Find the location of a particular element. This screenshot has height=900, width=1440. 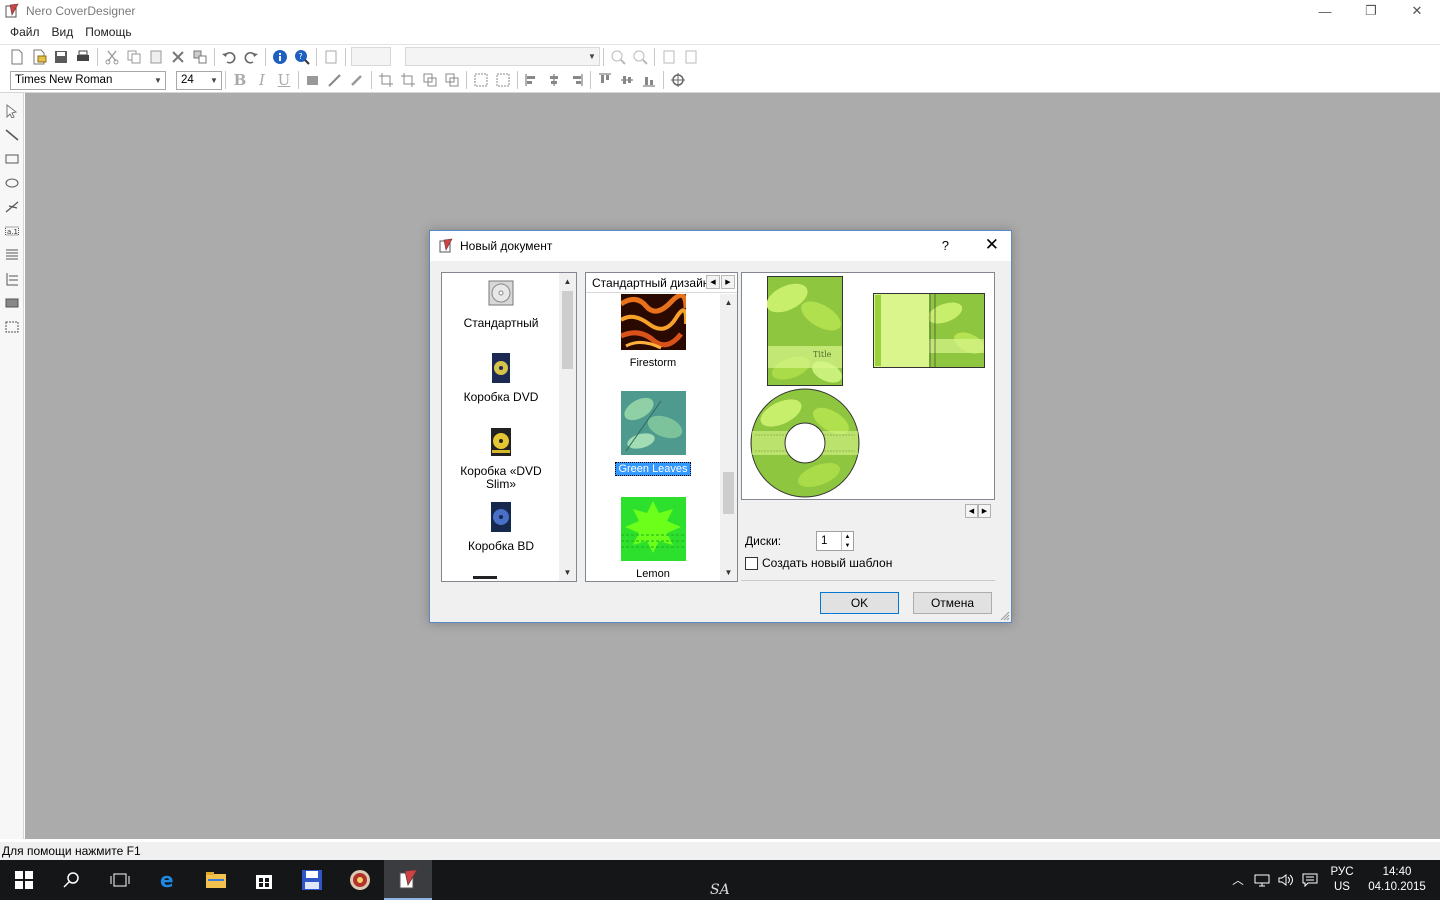

align-bottom-button is located at coordinates (649, 80).